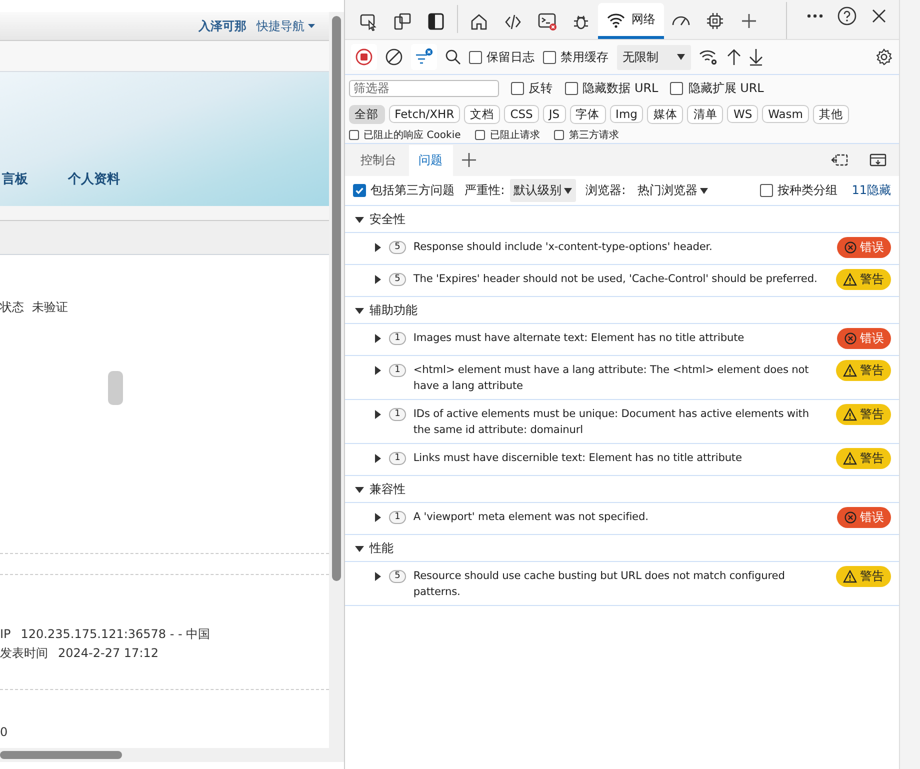  What do you see at coordinates (815, 16) in the screenshot?
I see `more-icon` at bounding box center [815, 16].